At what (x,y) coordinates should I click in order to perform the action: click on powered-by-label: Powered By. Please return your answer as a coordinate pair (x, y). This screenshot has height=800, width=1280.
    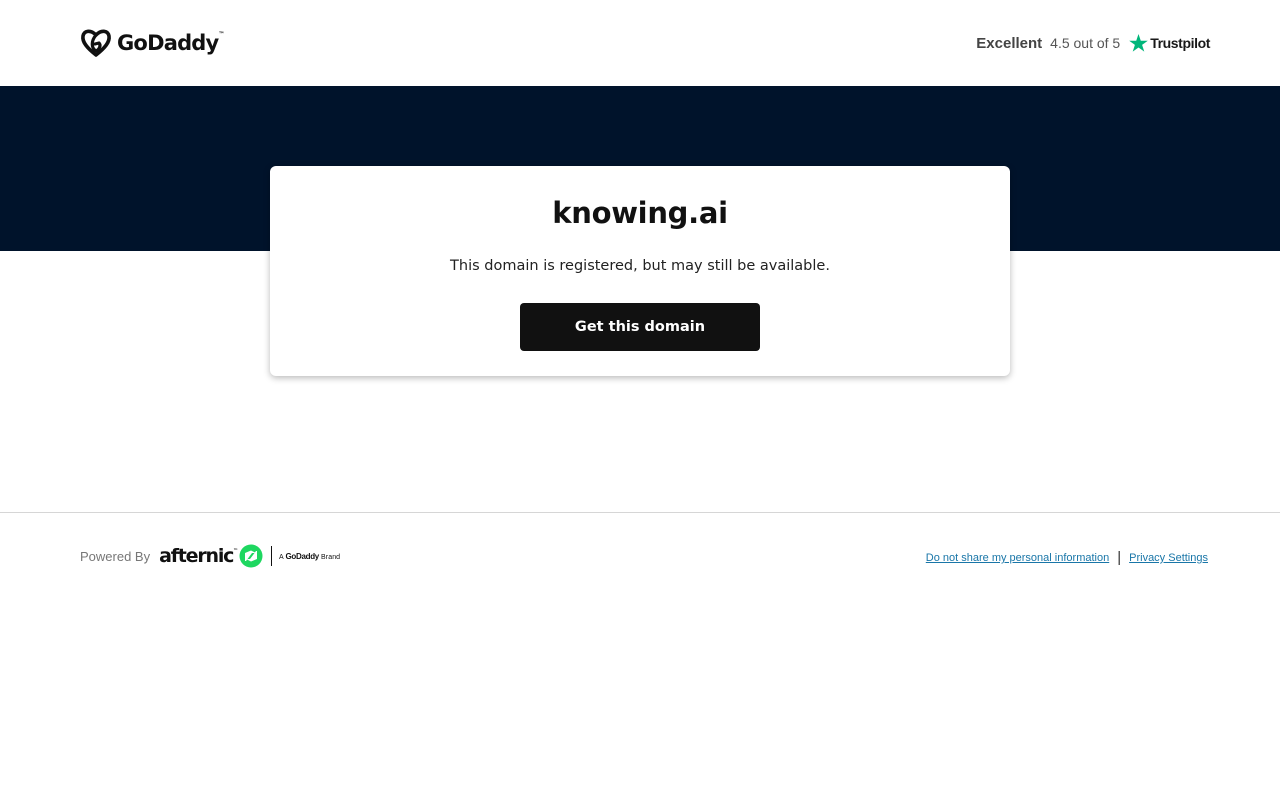
    Looking at the image, I should click on (115, 556).